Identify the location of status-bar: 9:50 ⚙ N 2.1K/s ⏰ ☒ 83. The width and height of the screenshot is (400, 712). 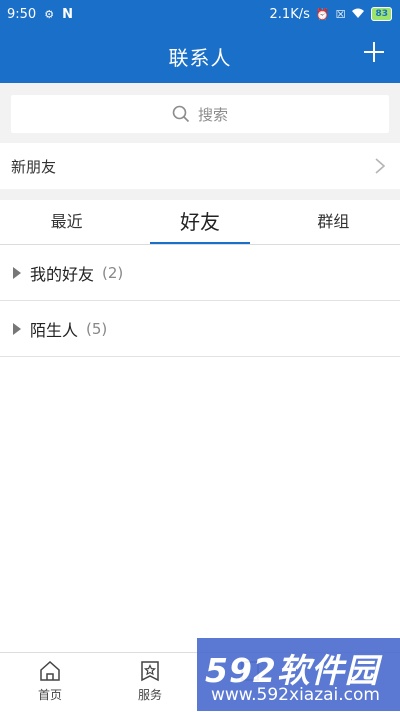
(200, 14).